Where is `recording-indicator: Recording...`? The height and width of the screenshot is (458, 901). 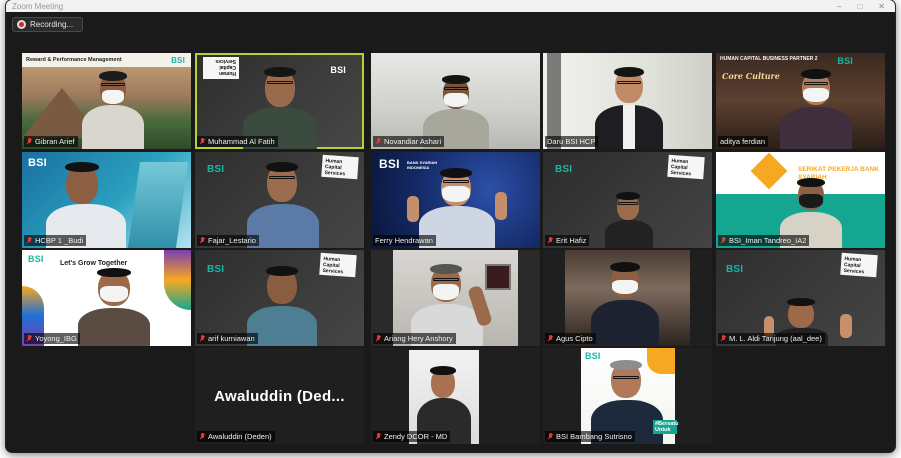
recording-indicator: Recording... is located at coordinates (47, 24).